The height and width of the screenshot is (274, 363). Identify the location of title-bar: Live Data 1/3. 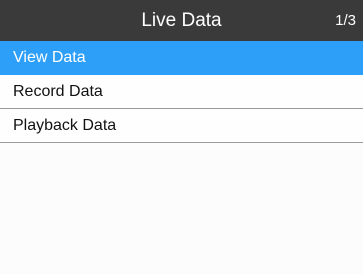
(181, 20).